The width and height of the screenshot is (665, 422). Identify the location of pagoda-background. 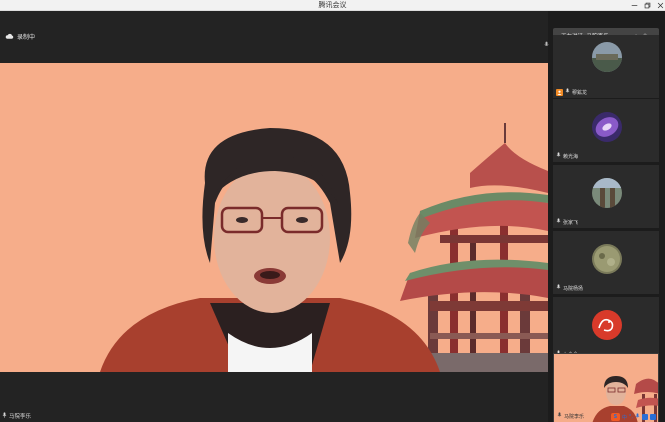
(474, 247).